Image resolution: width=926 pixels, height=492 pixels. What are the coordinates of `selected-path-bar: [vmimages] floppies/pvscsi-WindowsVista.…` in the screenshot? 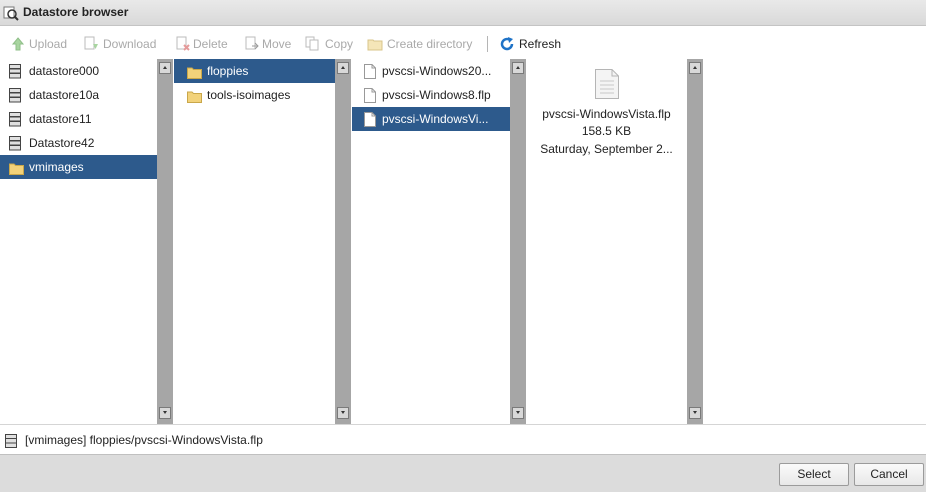 It's located at (463, 439).